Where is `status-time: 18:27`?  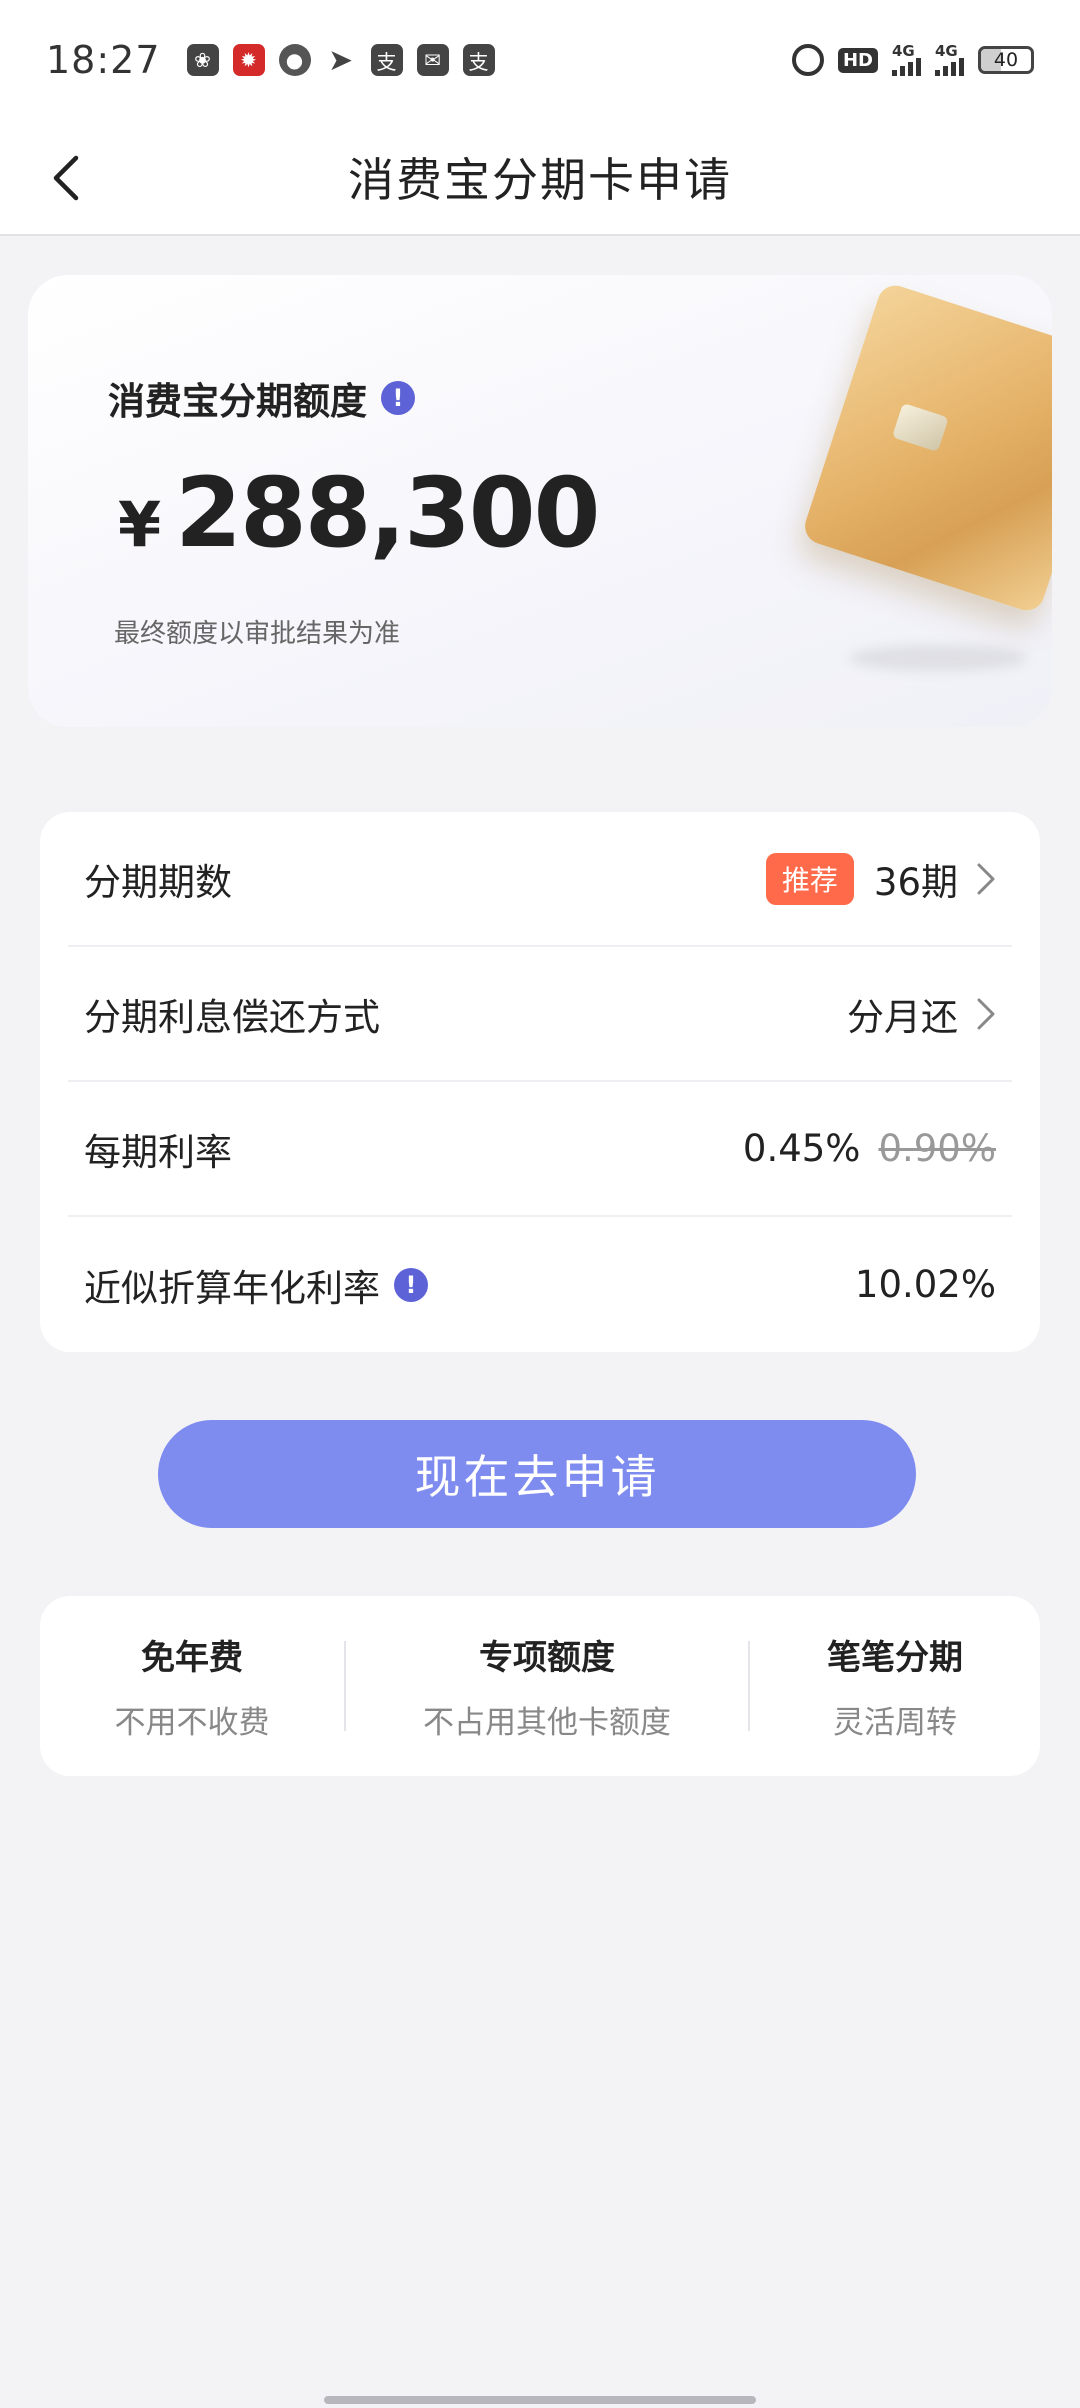 status-time: 18:27 is located at coordinates (103, 60).